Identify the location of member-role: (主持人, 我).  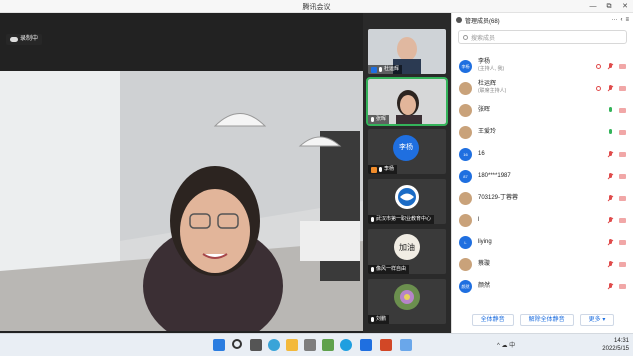
(491, 69).